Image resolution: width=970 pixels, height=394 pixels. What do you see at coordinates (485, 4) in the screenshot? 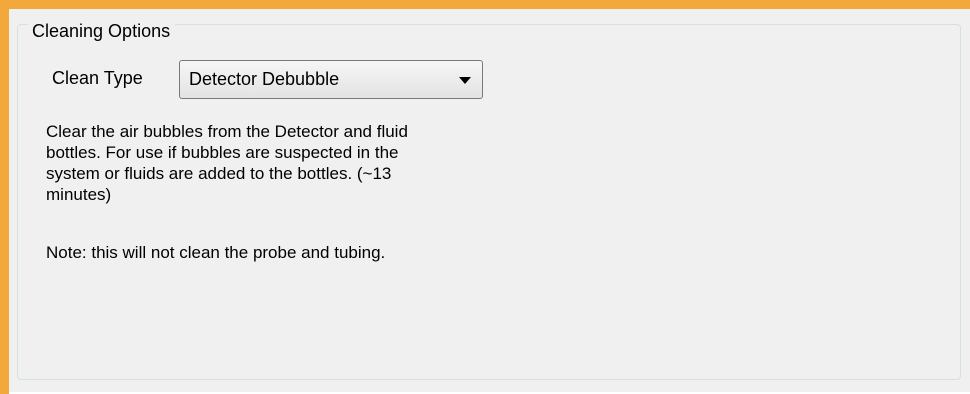
I see `selection-highlight-top` at bounding box center [485, 4].